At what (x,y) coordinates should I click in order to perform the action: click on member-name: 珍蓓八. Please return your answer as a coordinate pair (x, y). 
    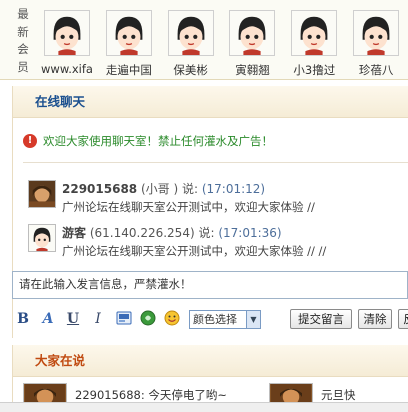
    Looking at the image, I should click on (376, 70).